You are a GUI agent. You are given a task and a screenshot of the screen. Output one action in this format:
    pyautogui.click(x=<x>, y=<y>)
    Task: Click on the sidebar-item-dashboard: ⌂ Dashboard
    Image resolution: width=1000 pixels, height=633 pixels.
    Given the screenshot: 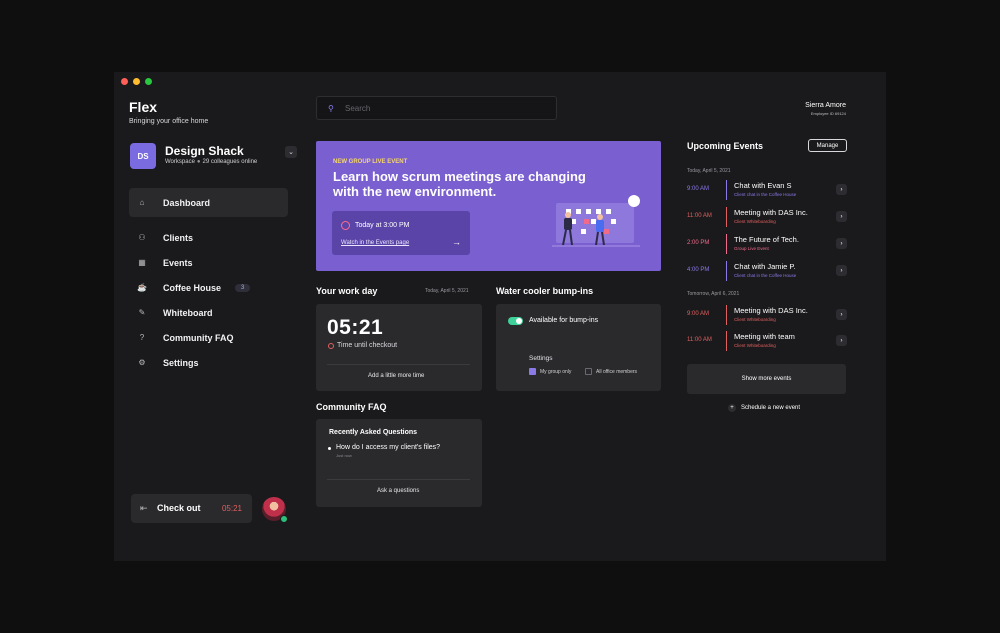 What is the action you would take?
    pyautogui.click(x=208, y=202)
    